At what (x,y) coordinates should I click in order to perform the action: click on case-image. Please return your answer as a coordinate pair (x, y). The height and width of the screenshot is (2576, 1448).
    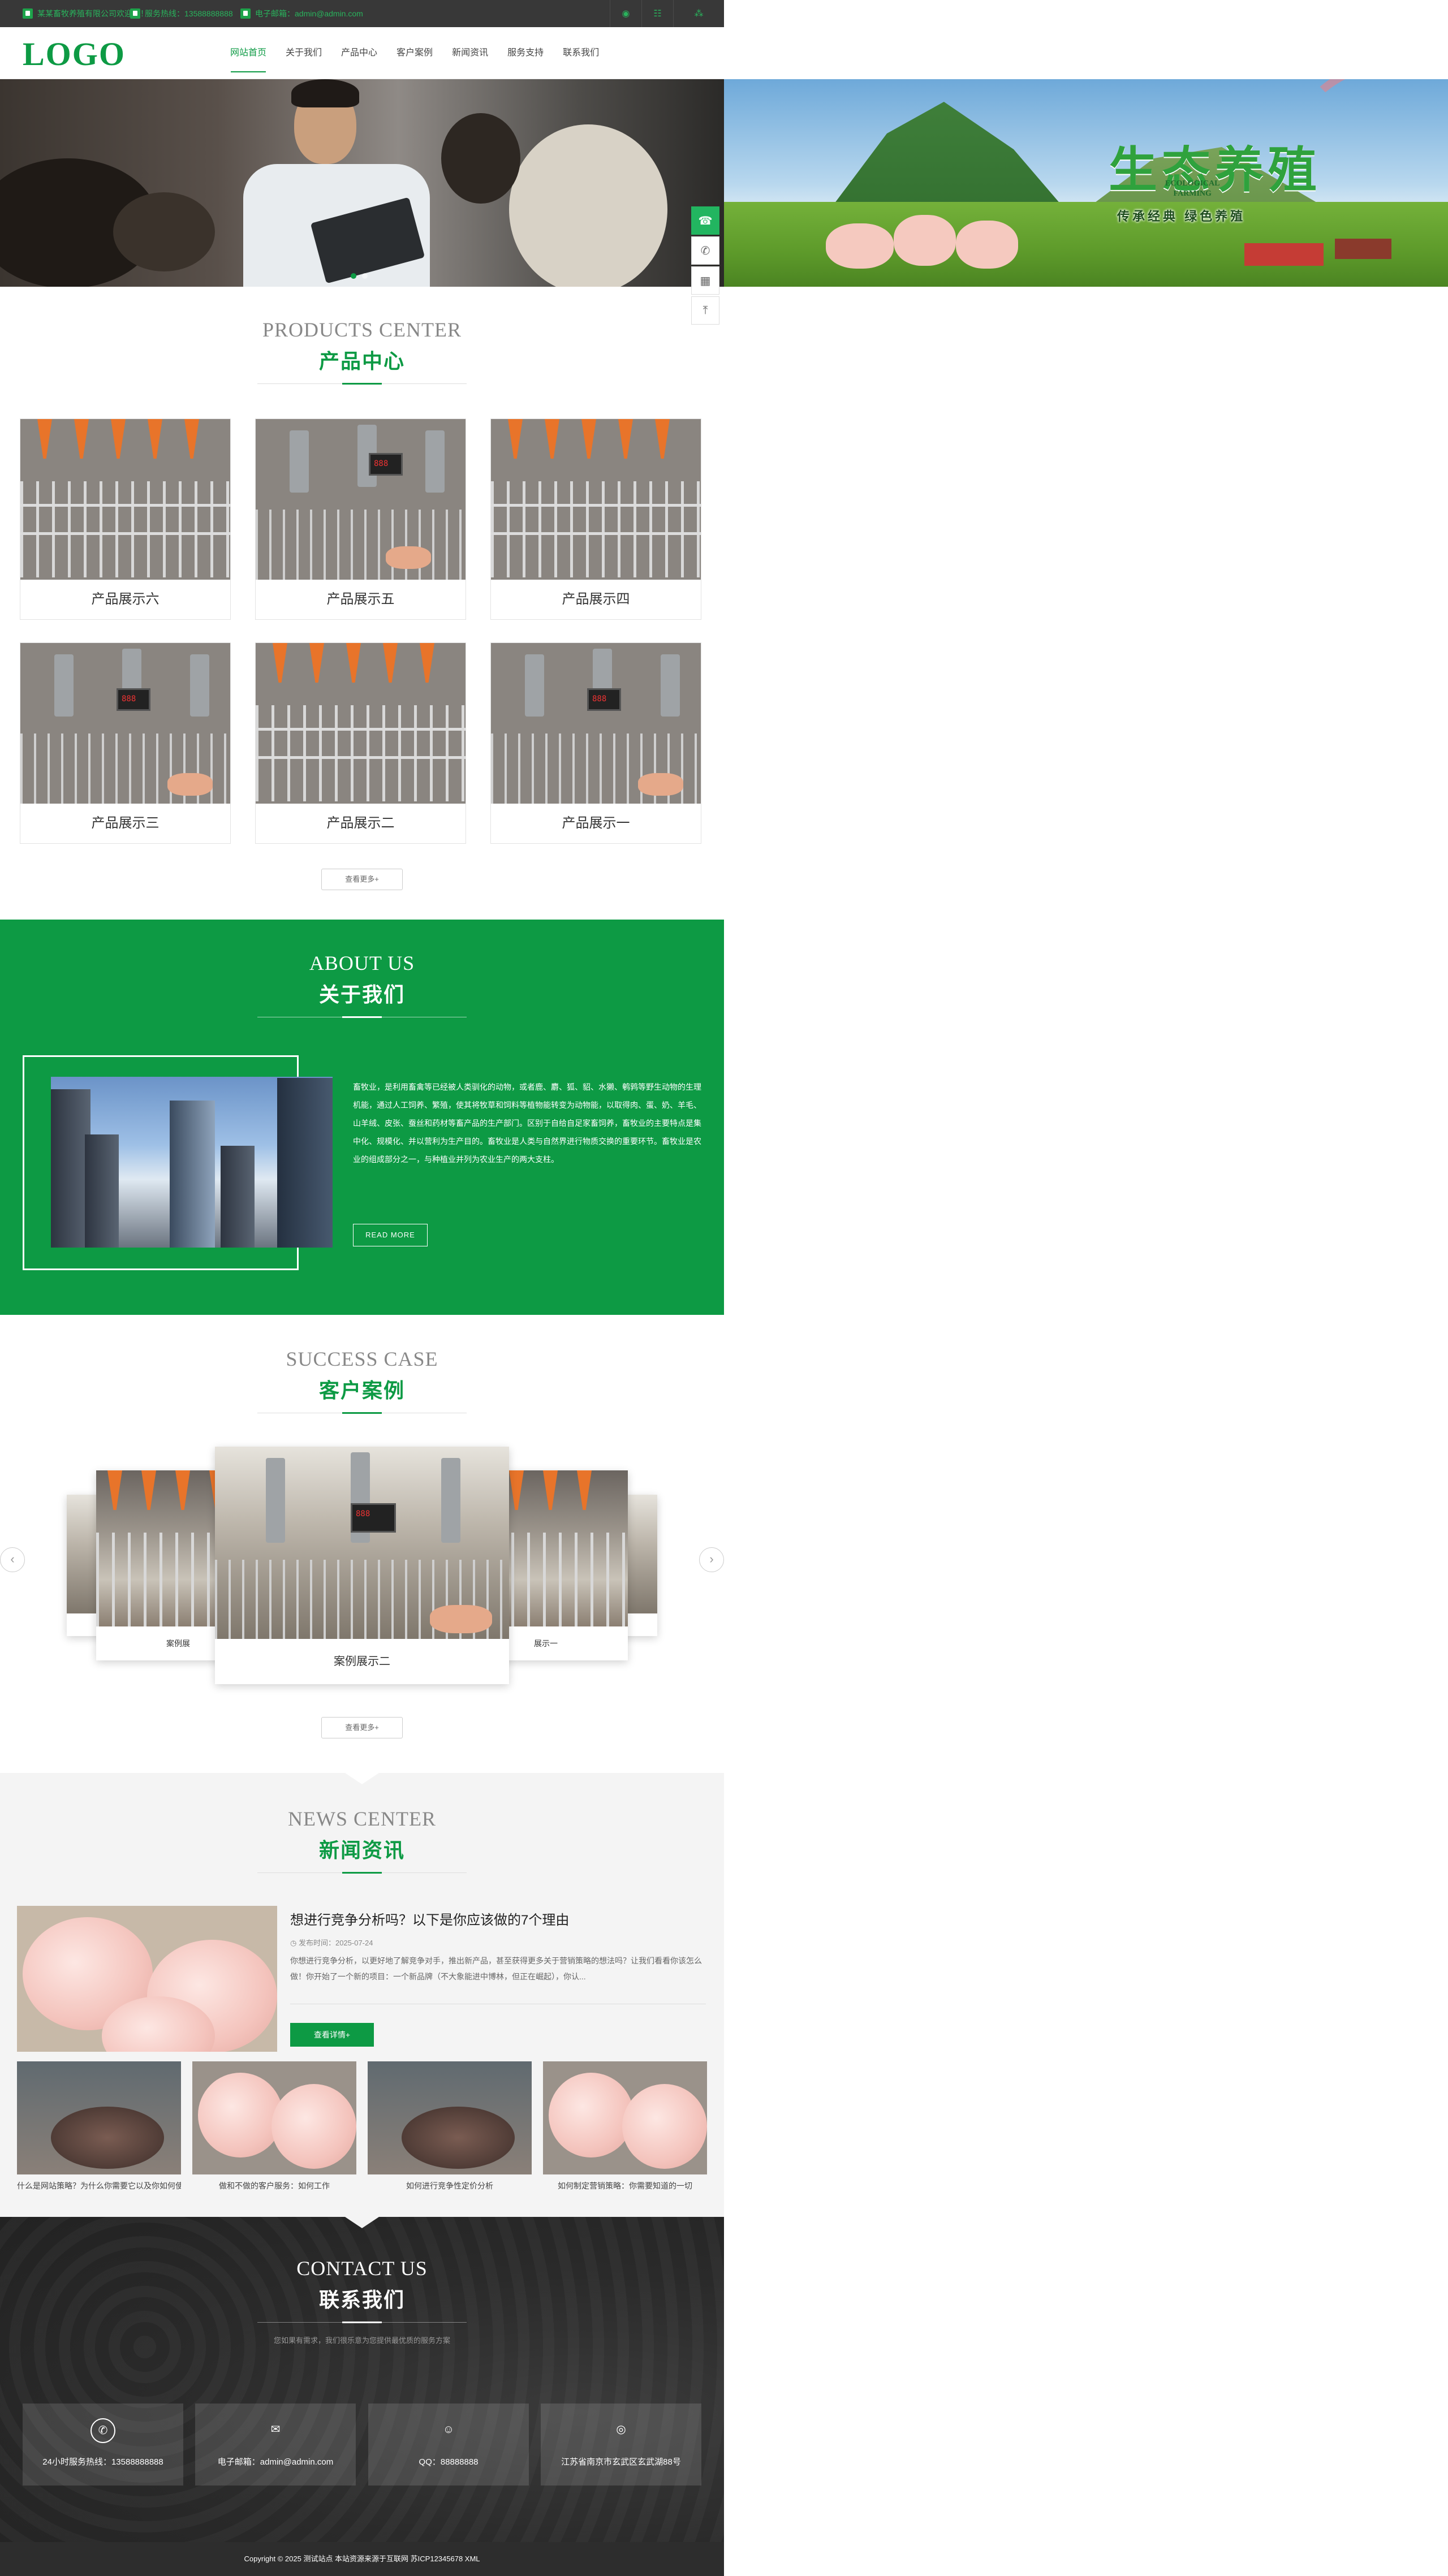
    Looking at the image, I should click on (362, 1543).